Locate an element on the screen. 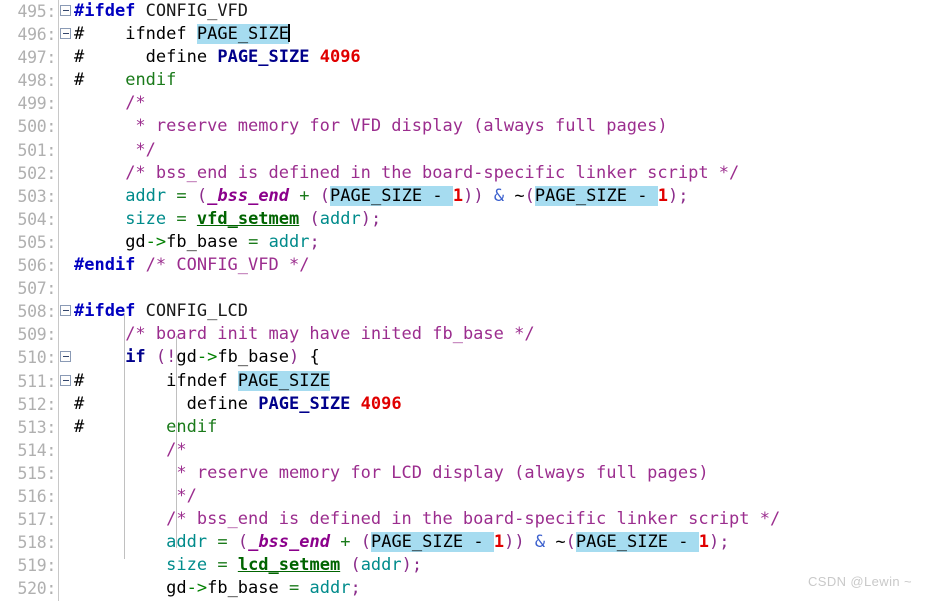  code-line: 508: #ifdef CONFIG_LCD is located at coordinates (463, 312).